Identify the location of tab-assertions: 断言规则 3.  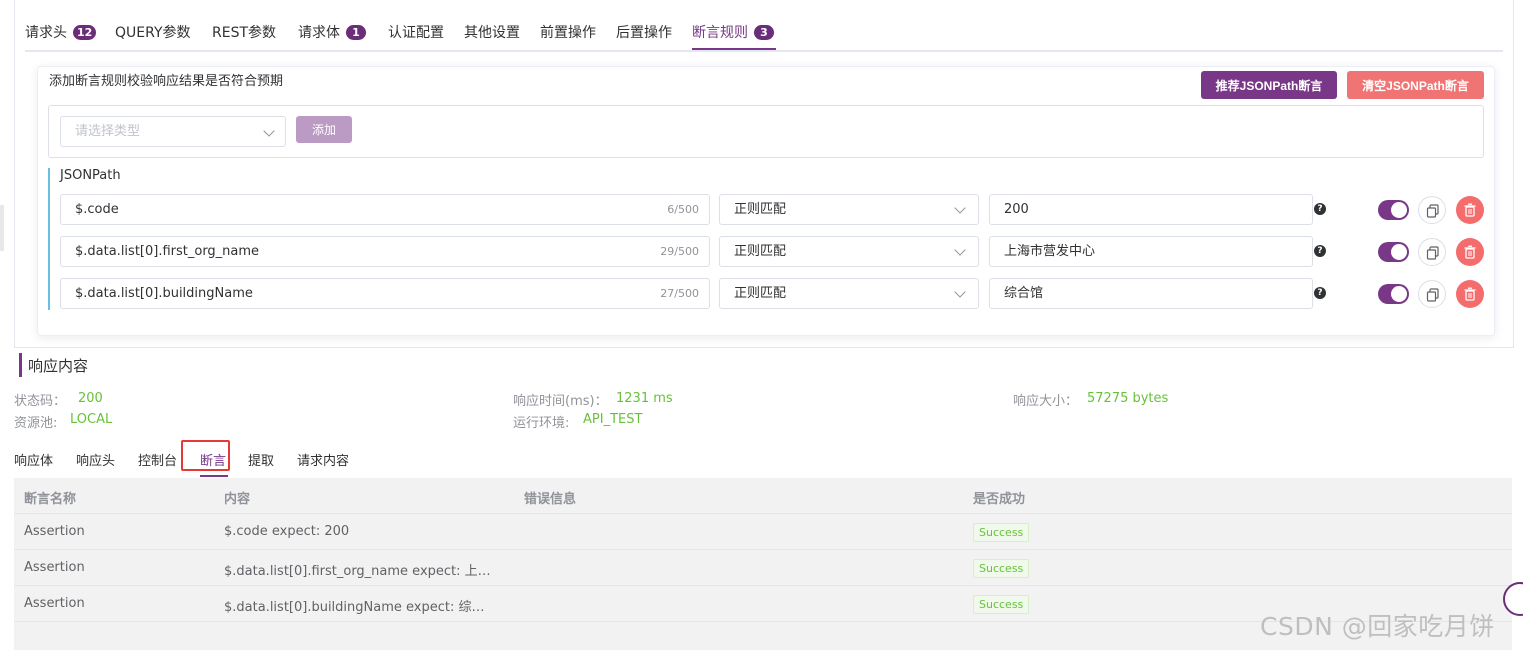
(733, 32).